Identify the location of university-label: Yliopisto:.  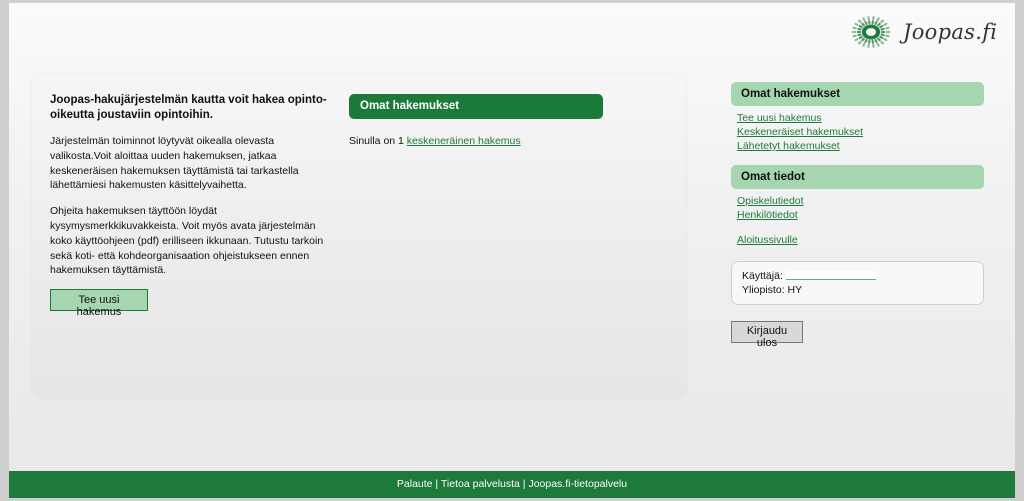
(763, 290).